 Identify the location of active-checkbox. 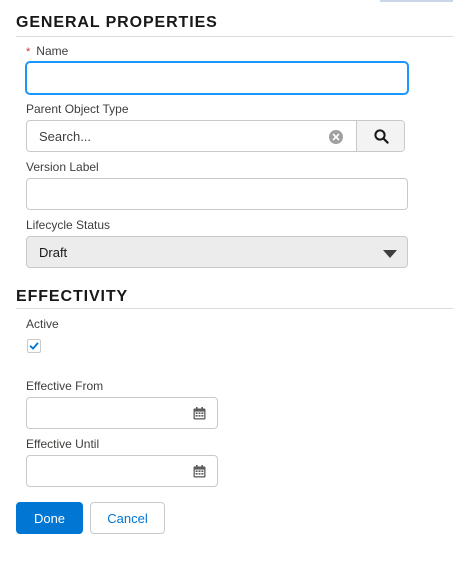
(34, 346).